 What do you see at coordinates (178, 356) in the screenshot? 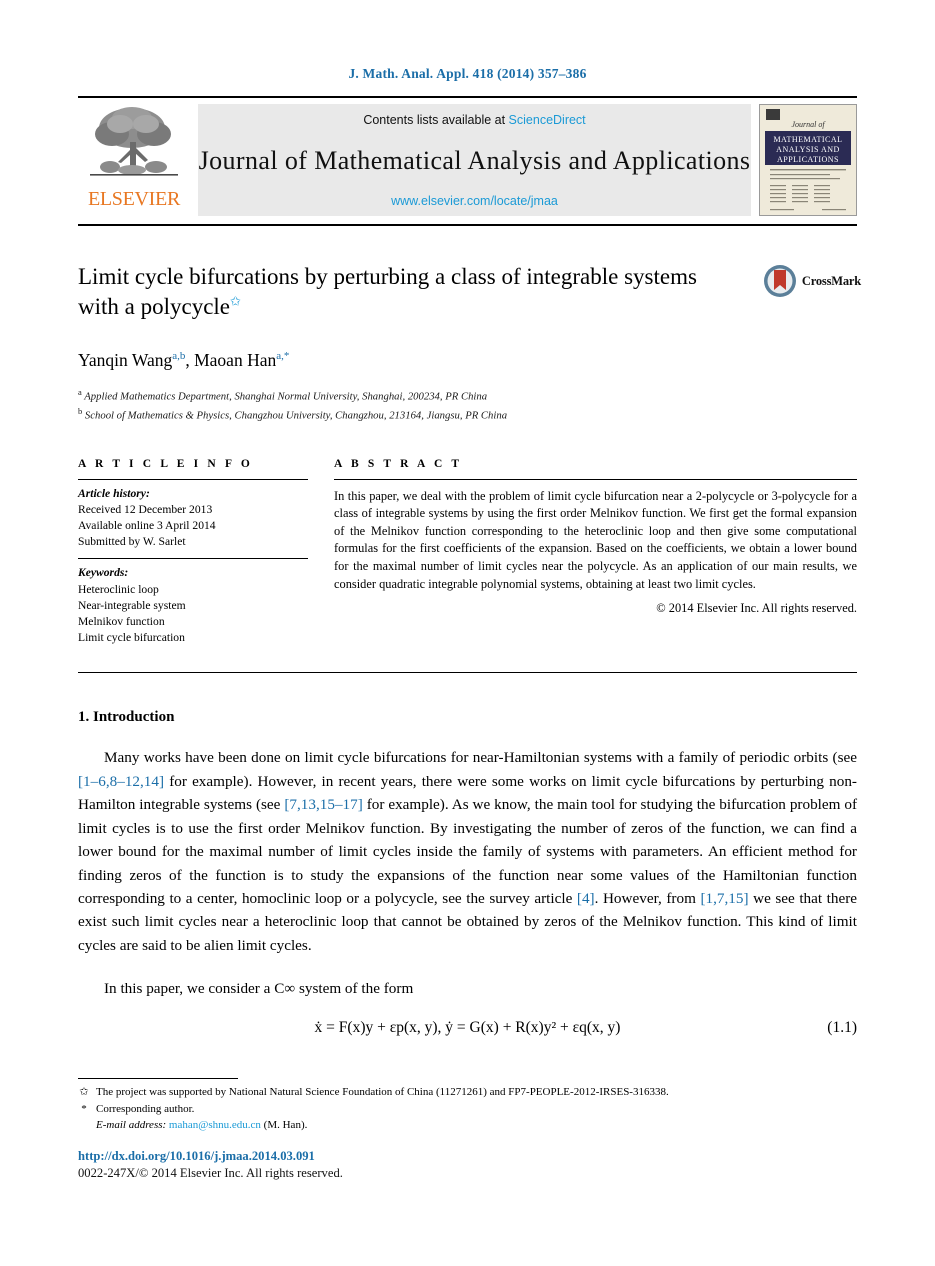
I see `author-1-marks: a,b` at bounding box center [178, 356].